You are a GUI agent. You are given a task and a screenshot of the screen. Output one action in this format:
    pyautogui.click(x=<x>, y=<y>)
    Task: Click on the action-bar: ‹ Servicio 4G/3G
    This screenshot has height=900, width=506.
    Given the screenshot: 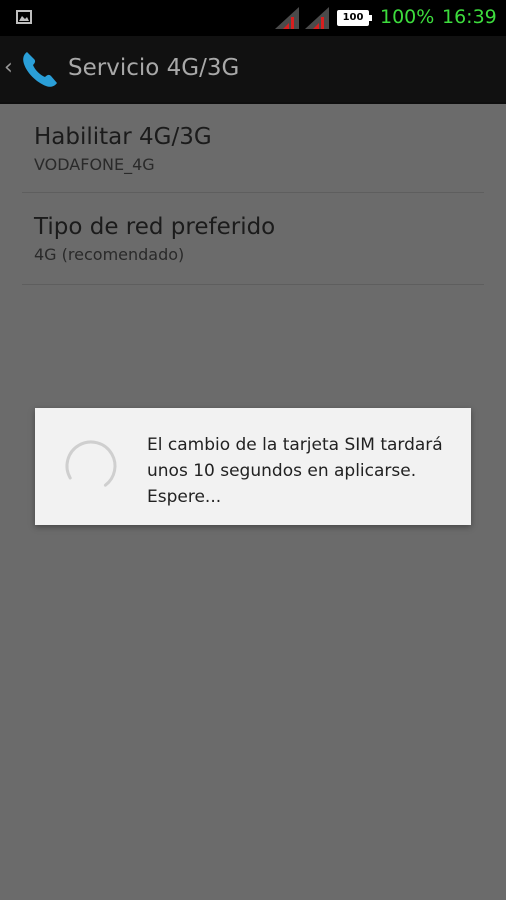 What is the action you would take?
    pyautogui.click(x=253, y=70)
    